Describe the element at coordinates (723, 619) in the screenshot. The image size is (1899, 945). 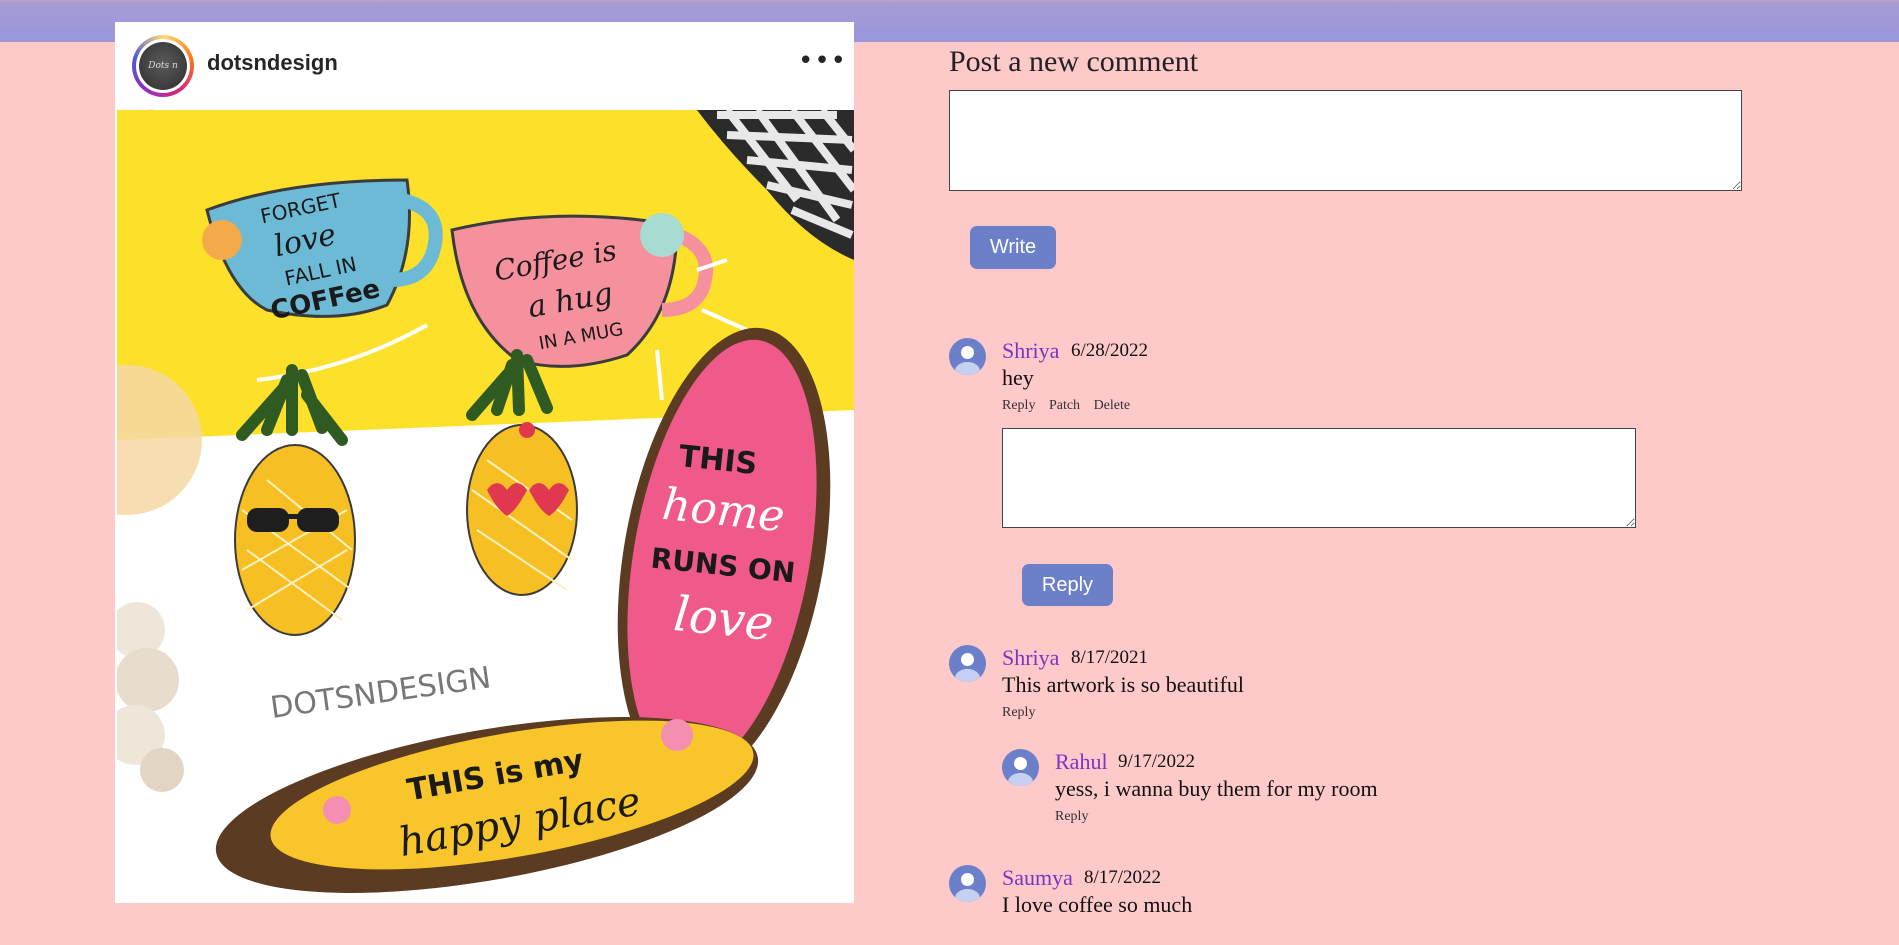
I see `oval-line-4: love` at that location.